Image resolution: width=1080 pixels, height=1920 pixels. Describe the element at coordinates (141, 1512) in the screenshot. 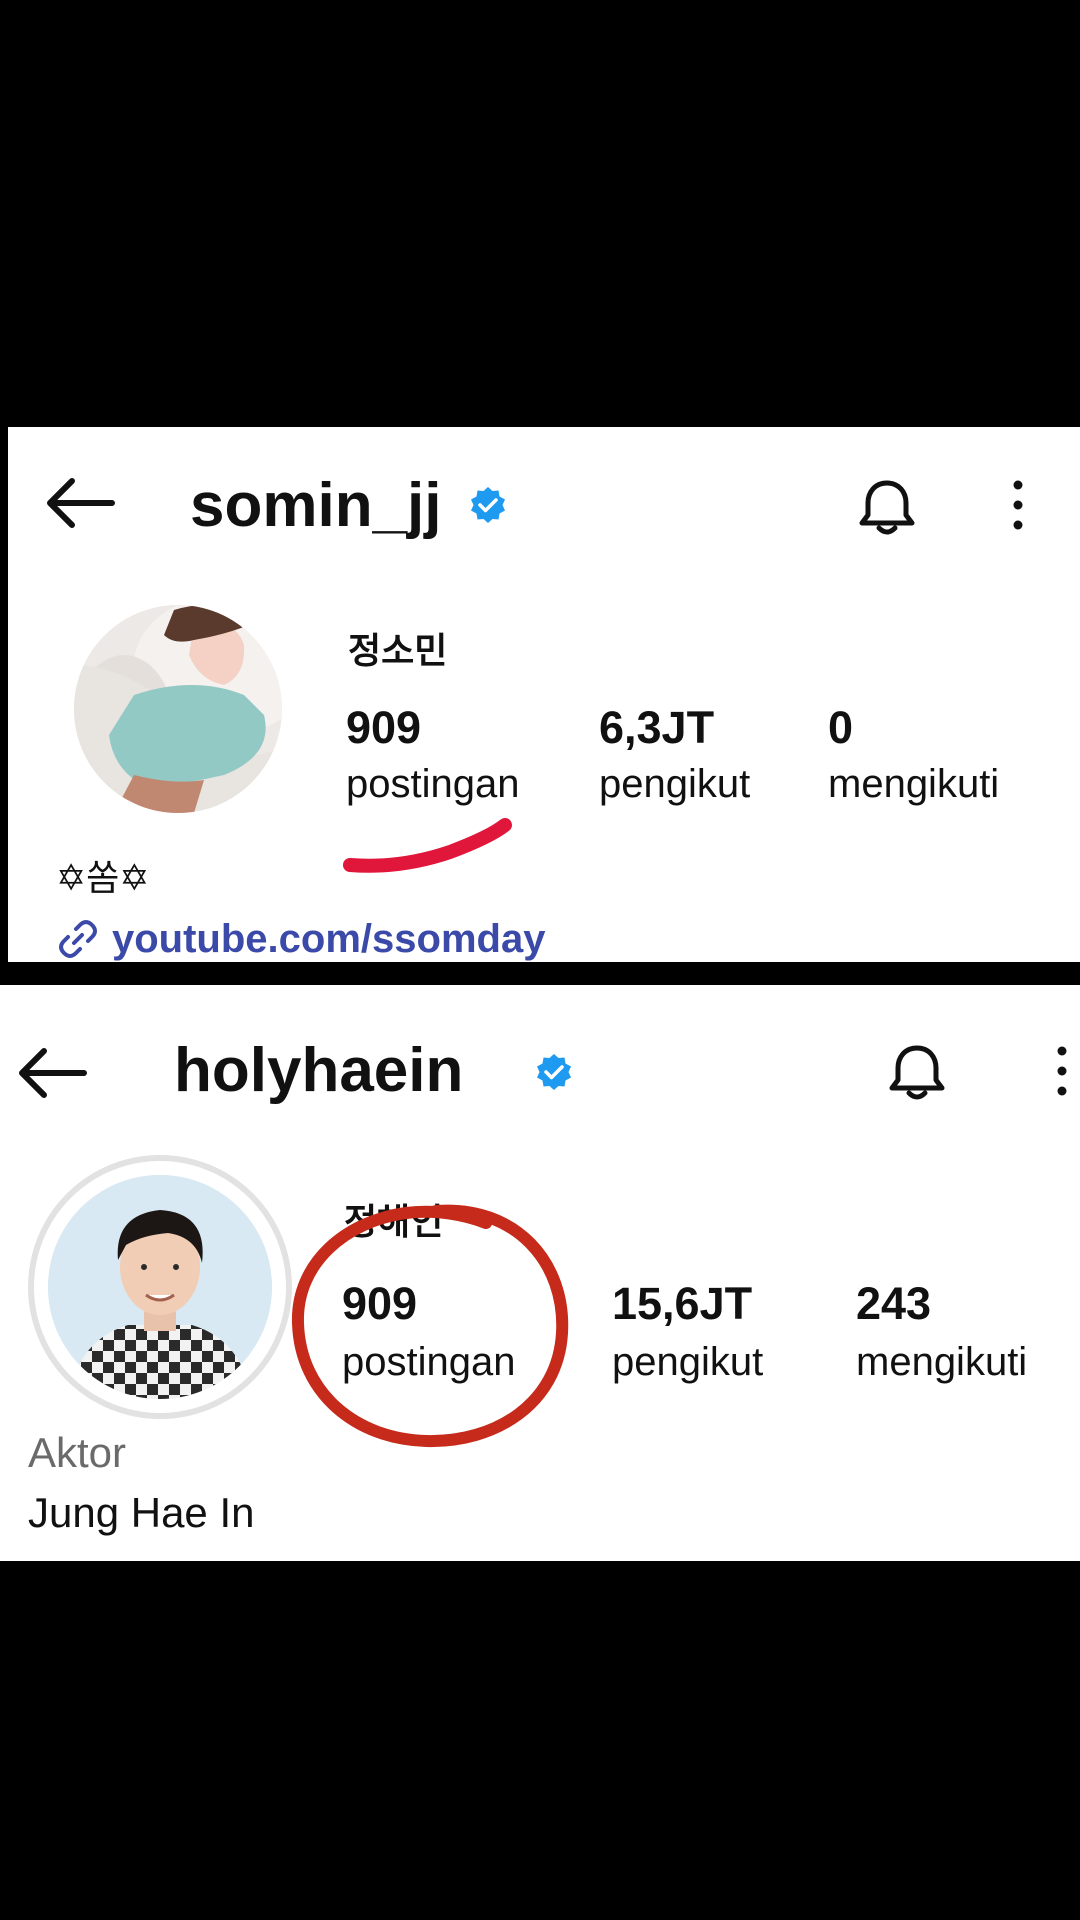

I see `bio-text: Jung Hae In` at that location.